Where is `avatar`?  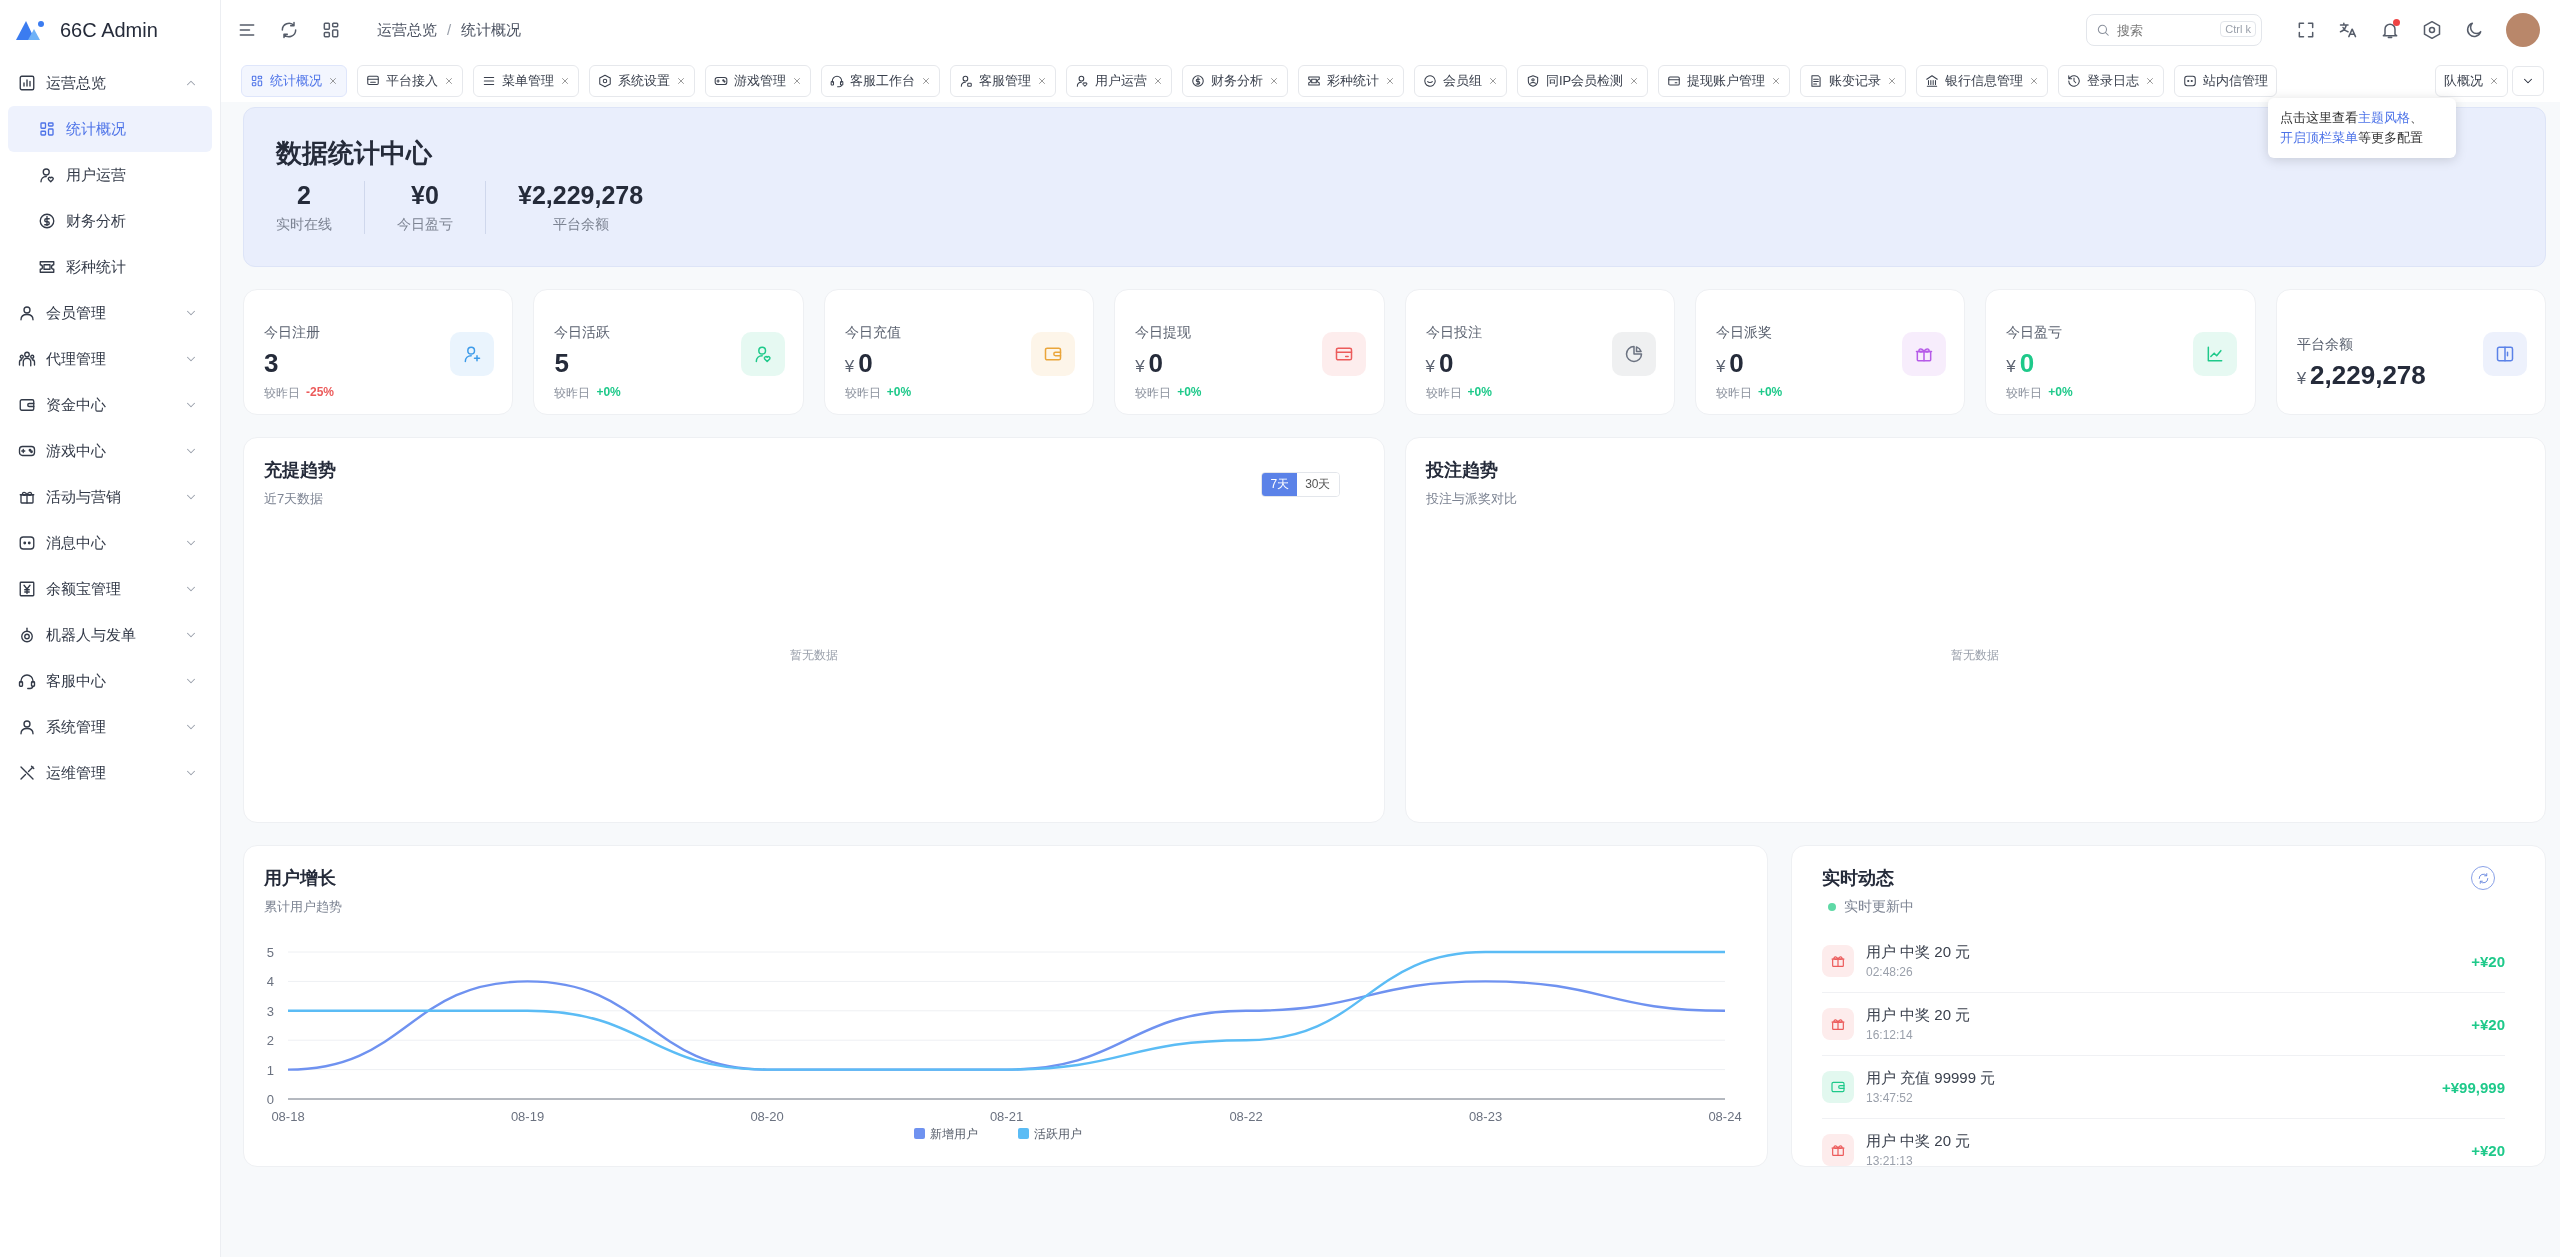
avatar is located at coordinates (2523, 30).